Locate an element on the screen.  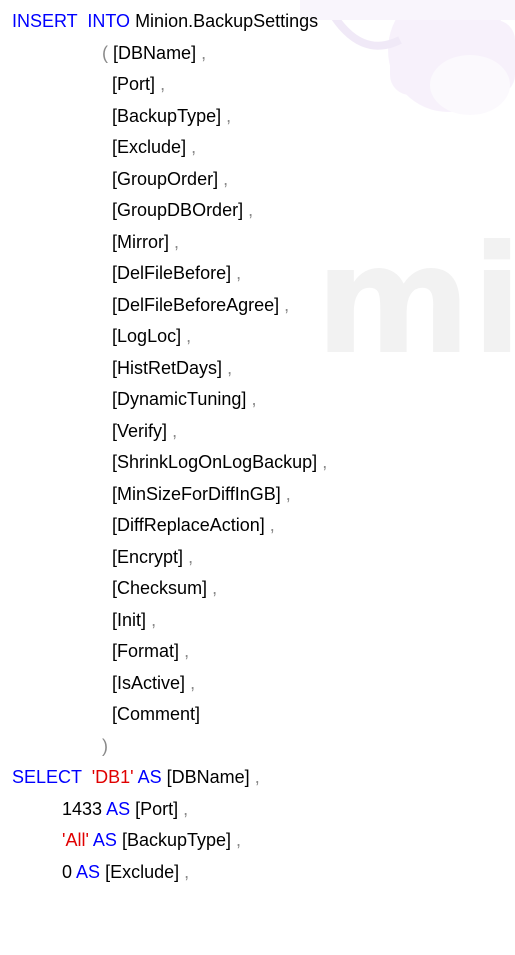
select-value-line: 0 AS [Exclude] , is located at coordinates (169, 873).